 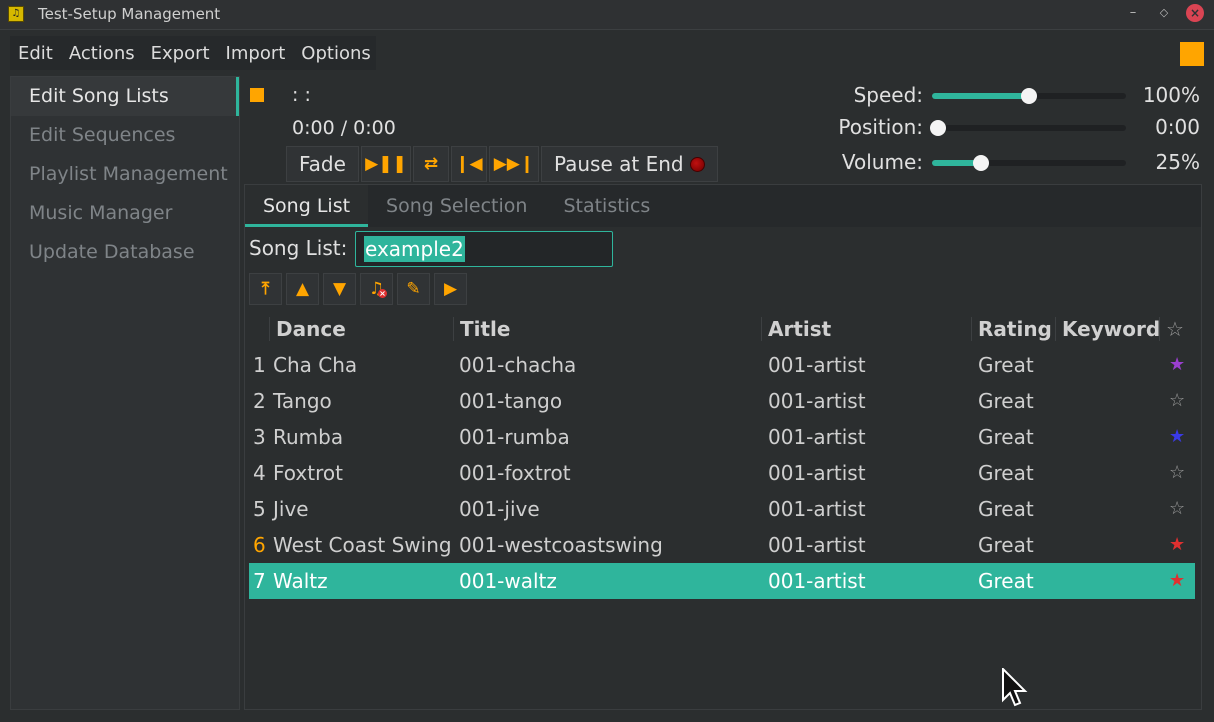 What do you see at coordinates (1195, 13) in the screenshot?
I see `close-button: ×` at bounding box center [1195, 13].